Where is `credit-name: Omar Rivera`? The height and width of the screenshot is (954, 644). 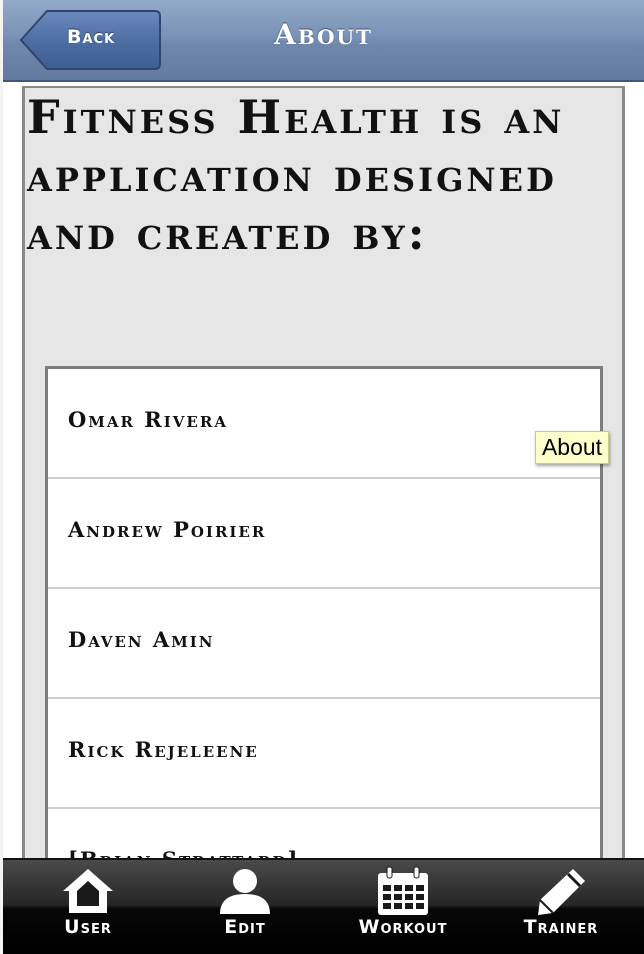 credit-name: Omar Rivera is located at coordinates (148, 419).